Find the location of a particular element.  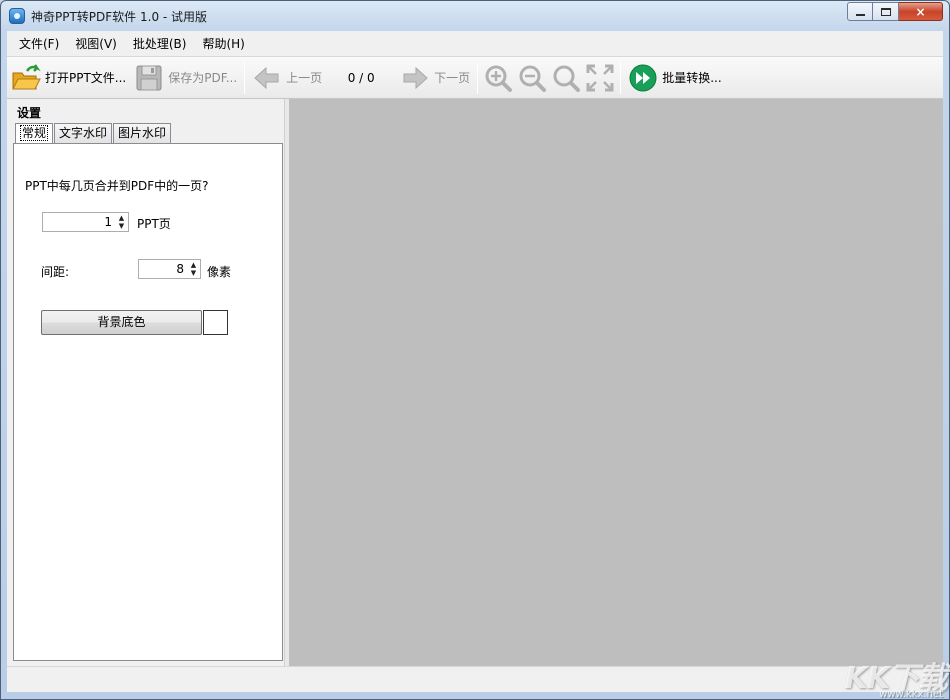

spacing-unit-label: 像素 is located at coordinates (219, 272).